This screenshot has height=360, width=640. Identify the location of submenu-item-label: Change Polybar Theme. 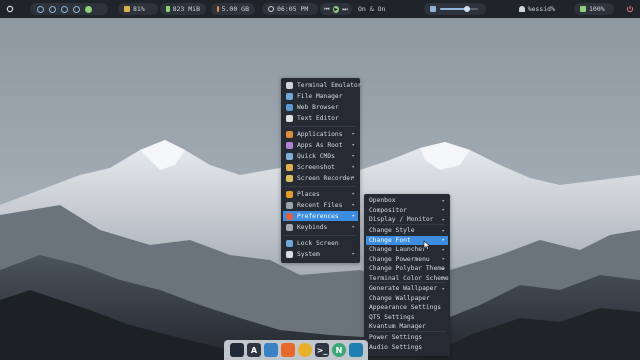
(407, 268).